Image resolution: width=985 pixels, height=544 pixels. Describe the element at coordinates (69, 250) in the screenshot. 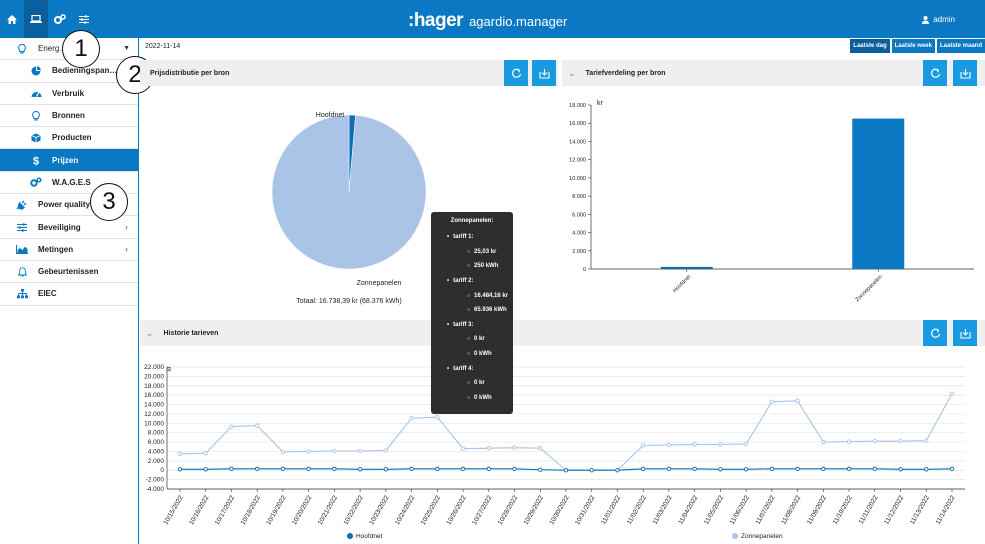

I see `sidebar-item-metingen: Metingen ›` at that location.